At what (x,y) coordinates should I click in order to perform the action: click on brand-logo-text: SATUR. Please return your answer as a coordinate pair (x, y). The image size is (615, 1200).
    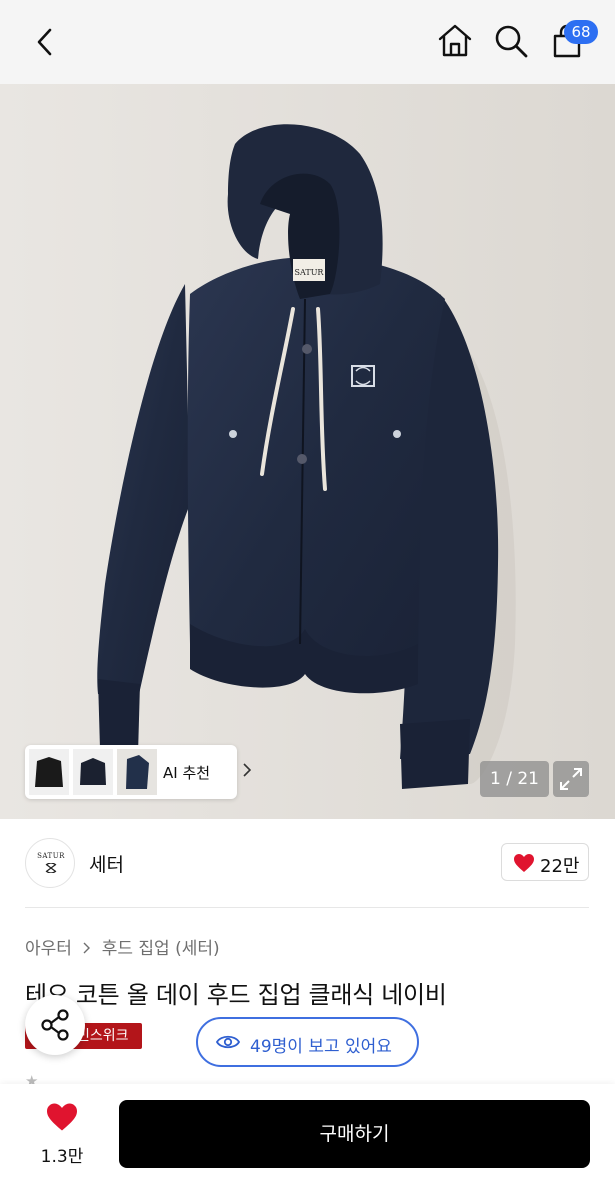
    Looking at the image, I should click on (51, 856).